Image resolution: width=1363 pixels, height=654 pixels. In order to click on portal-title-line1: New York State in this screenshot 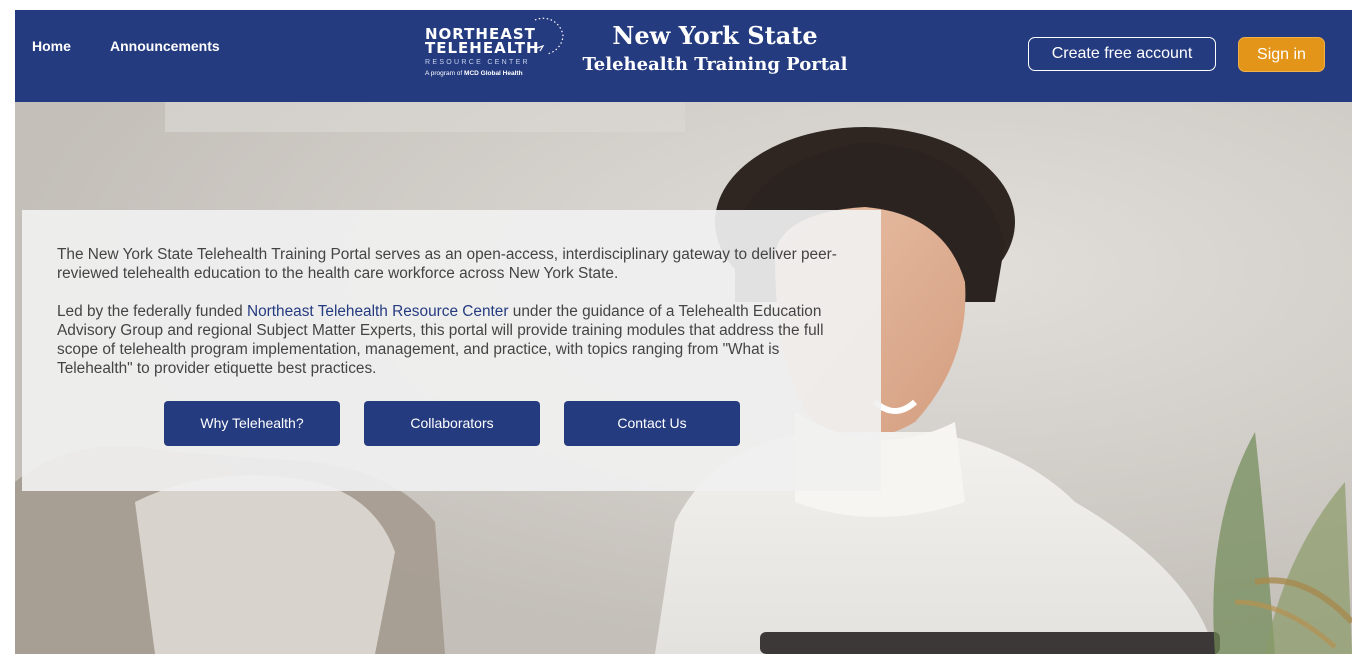, I will do `click(715, 35)`.